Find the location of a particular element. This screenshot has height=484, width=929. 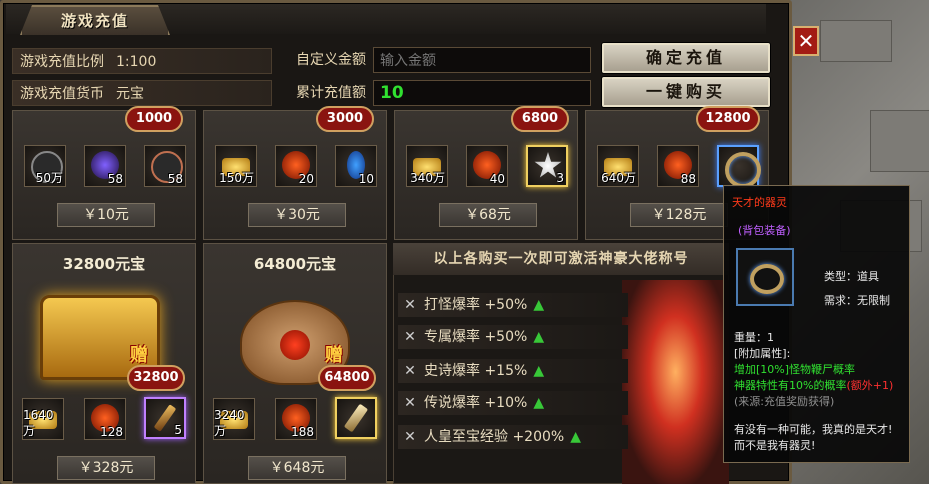

item-slot: 128 is located at coordinates (105, 419).